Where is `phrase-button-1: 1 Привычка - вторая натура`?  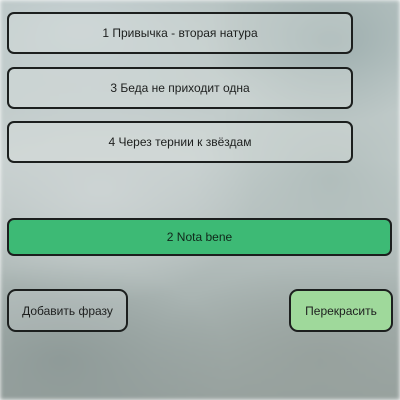
phrase-button-1: 1 Привычка - вторая натура is located at coordinates (180, 33).